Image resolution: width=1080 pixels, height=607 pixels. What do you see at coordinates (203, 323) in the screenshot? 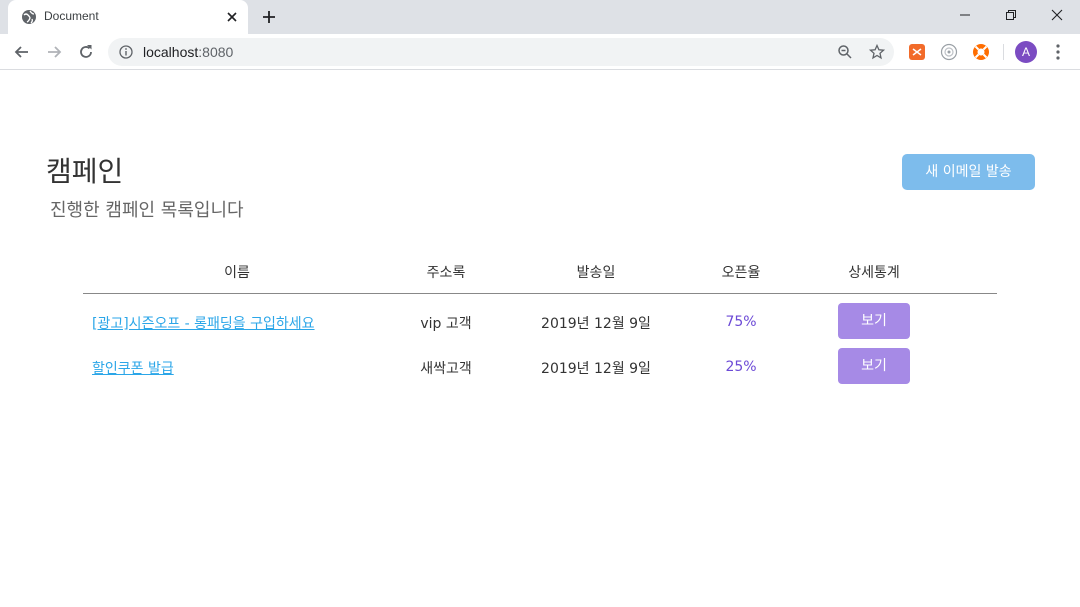
I see `campaign-name-link: [광고]시즌오프 - 롱패딩을 구입하세요` at bounding box center [203, 323].